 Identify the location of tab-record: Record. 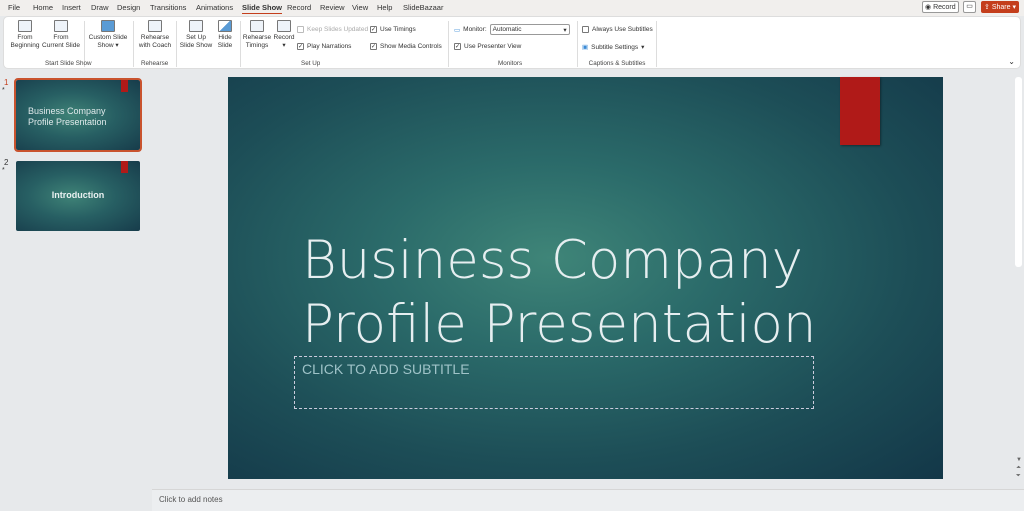
(299, 7).